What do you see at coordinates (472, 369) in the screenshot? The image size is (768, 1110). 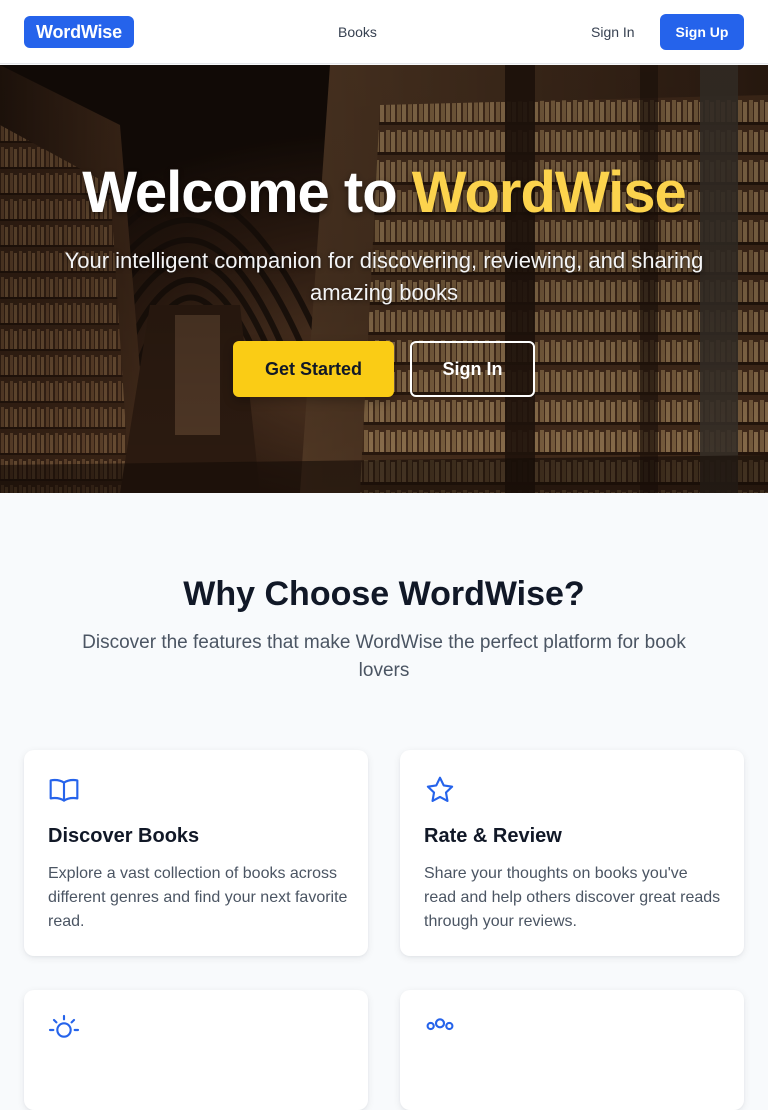 I see `hero-signin-button: Sign In` at bounding box center [472, 369].